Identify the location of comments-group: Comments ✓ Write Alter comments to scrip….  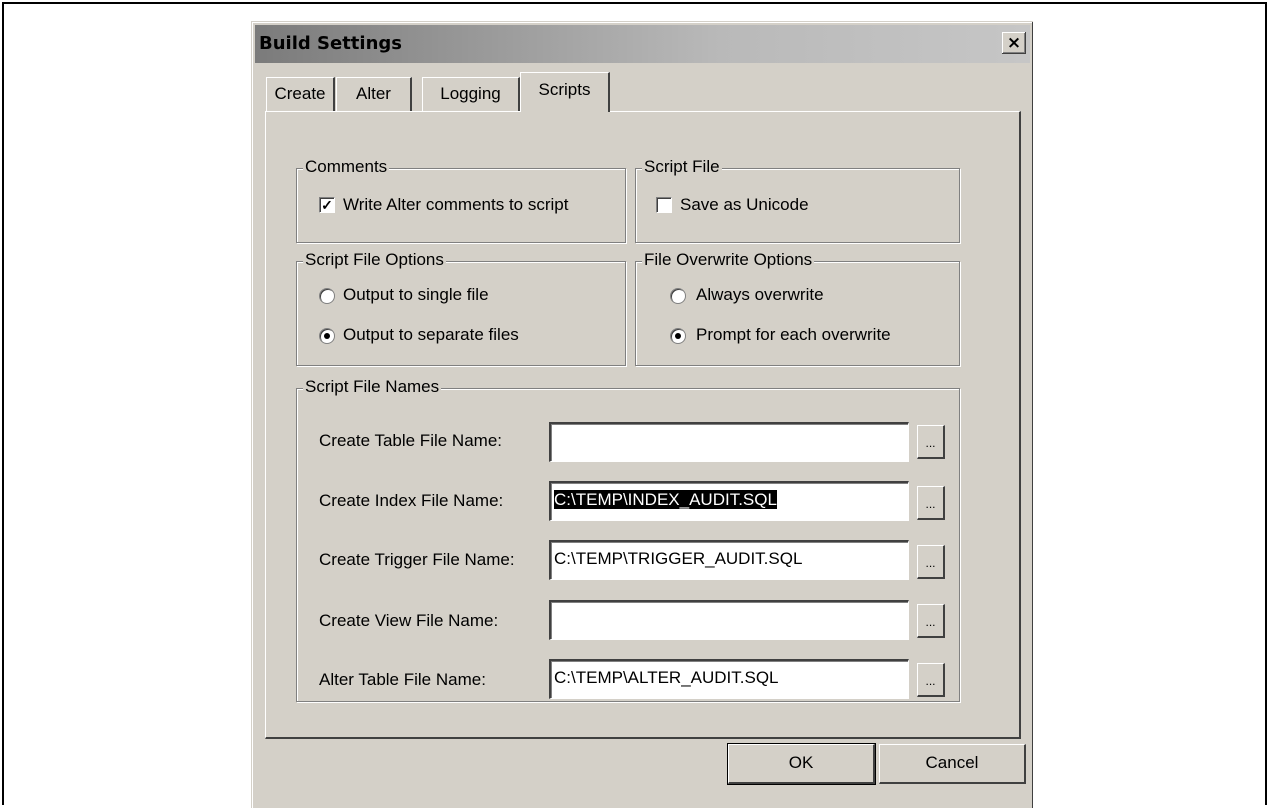
(461, 200).